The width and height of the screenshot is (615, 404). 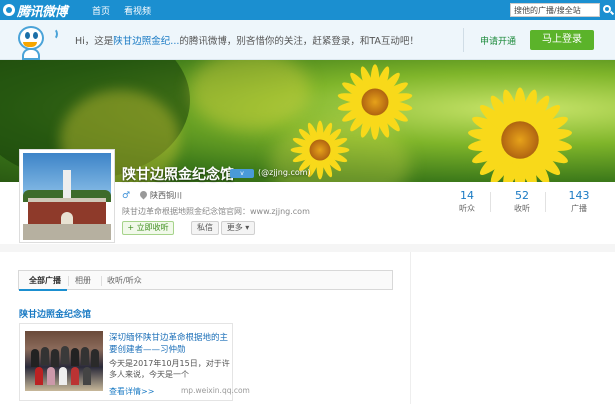 What do you see at coordinates (55, 313) in the screenshot?
I see `post-author-link: 陕甘边照金纪念馆` at bounding box center [55, 313].